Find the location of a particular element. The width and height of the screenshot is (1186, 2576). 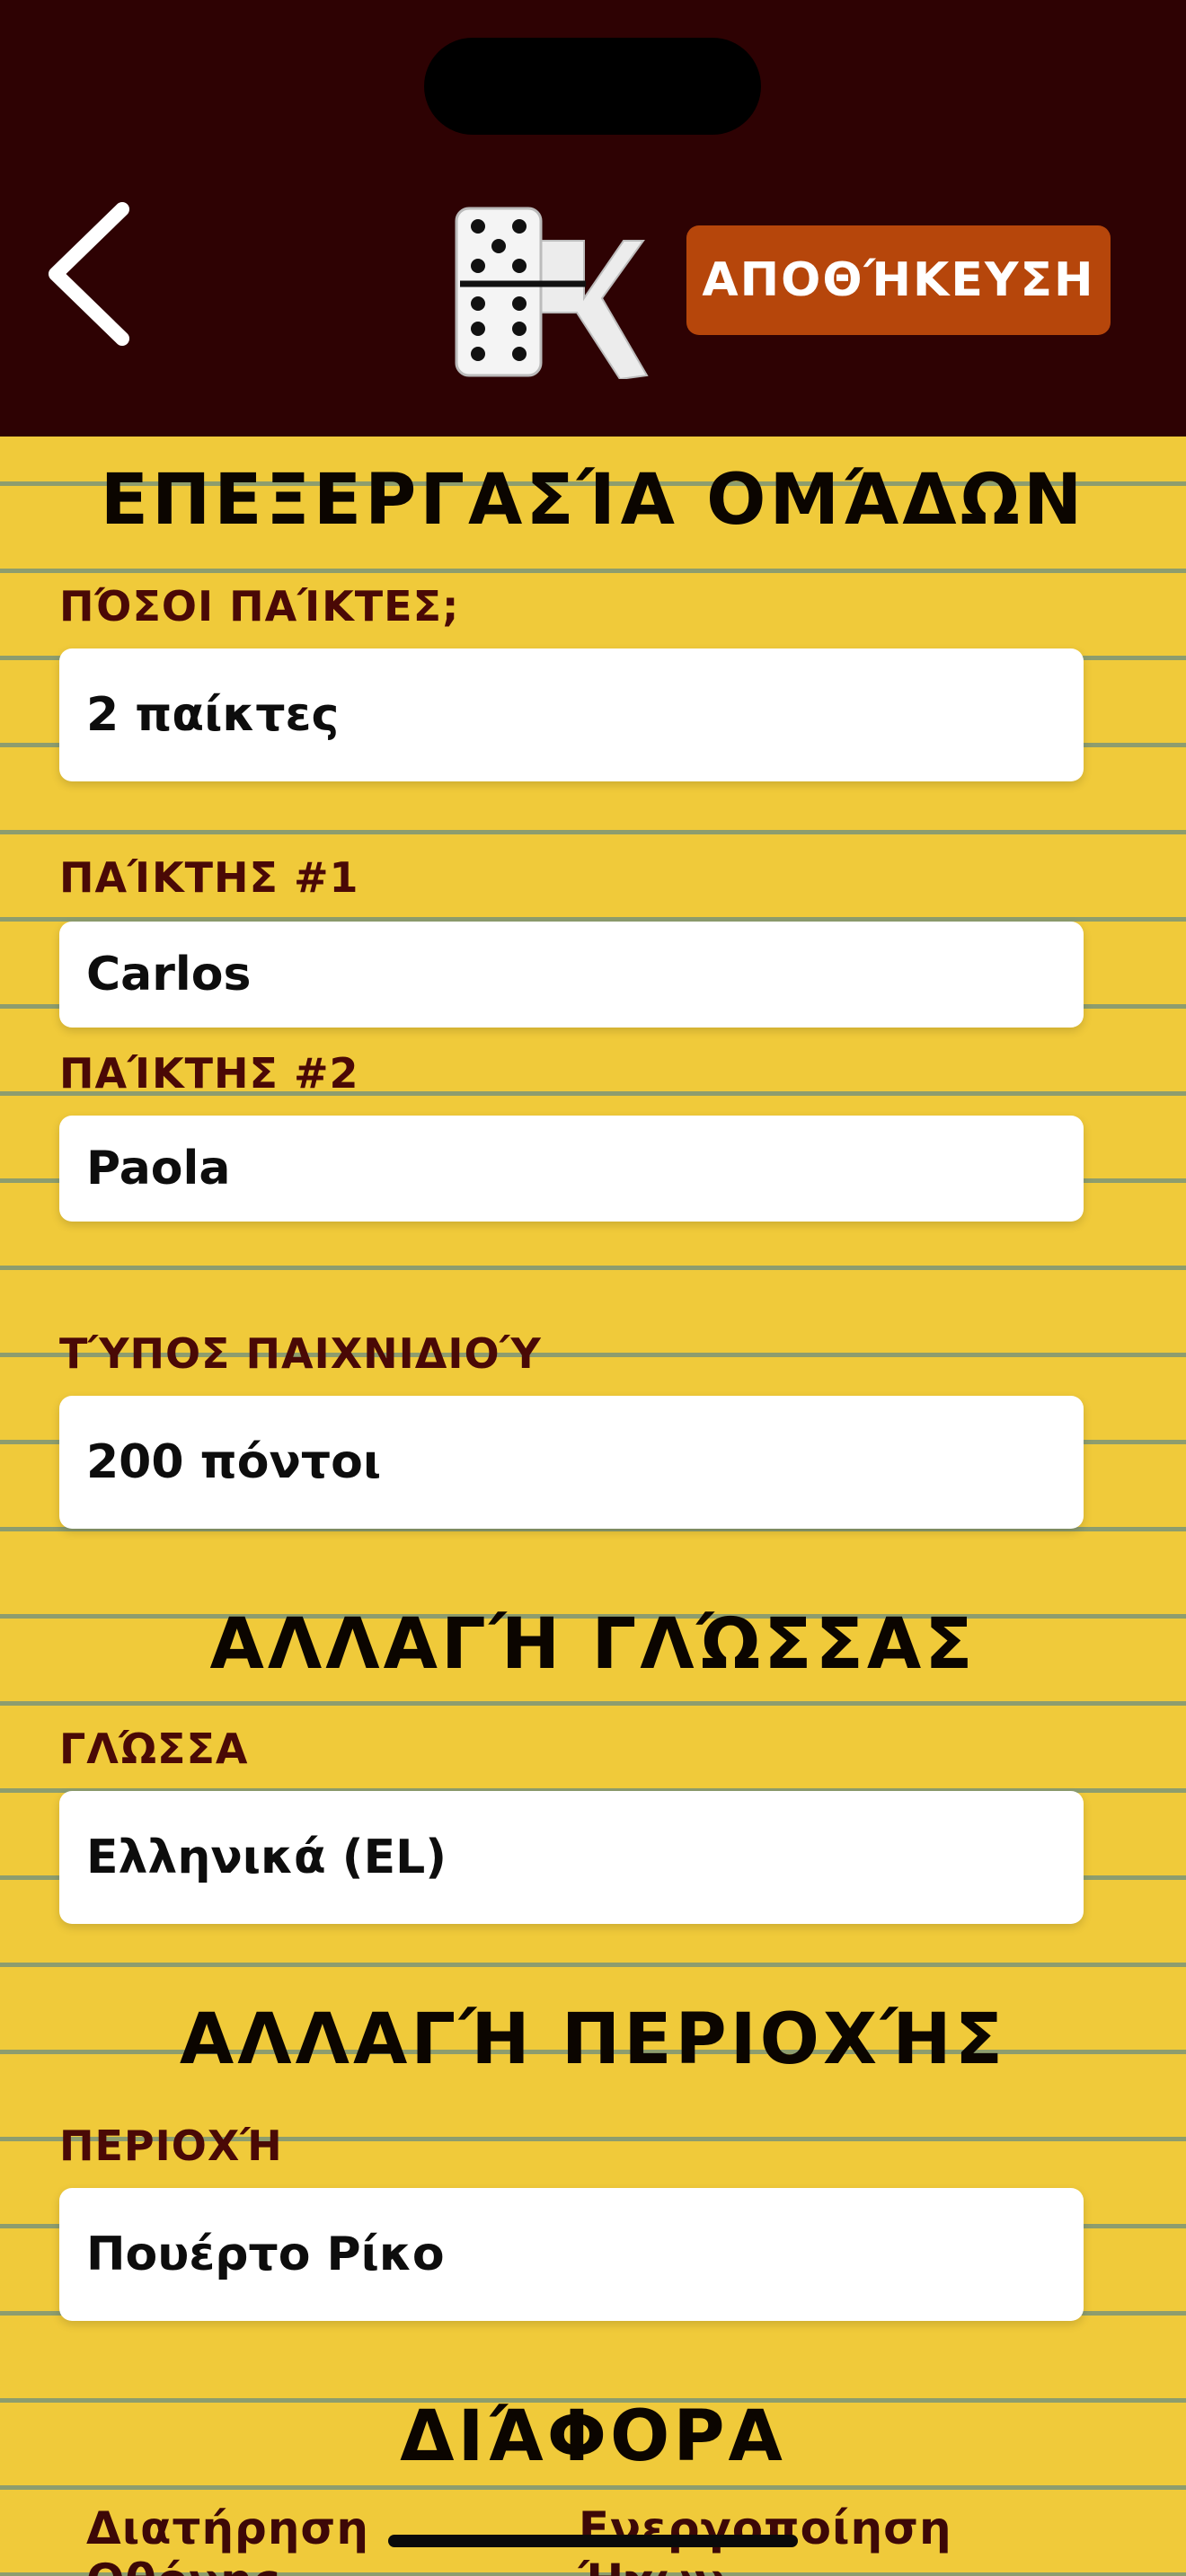

player2-field is located at coordinates (571, 1169).